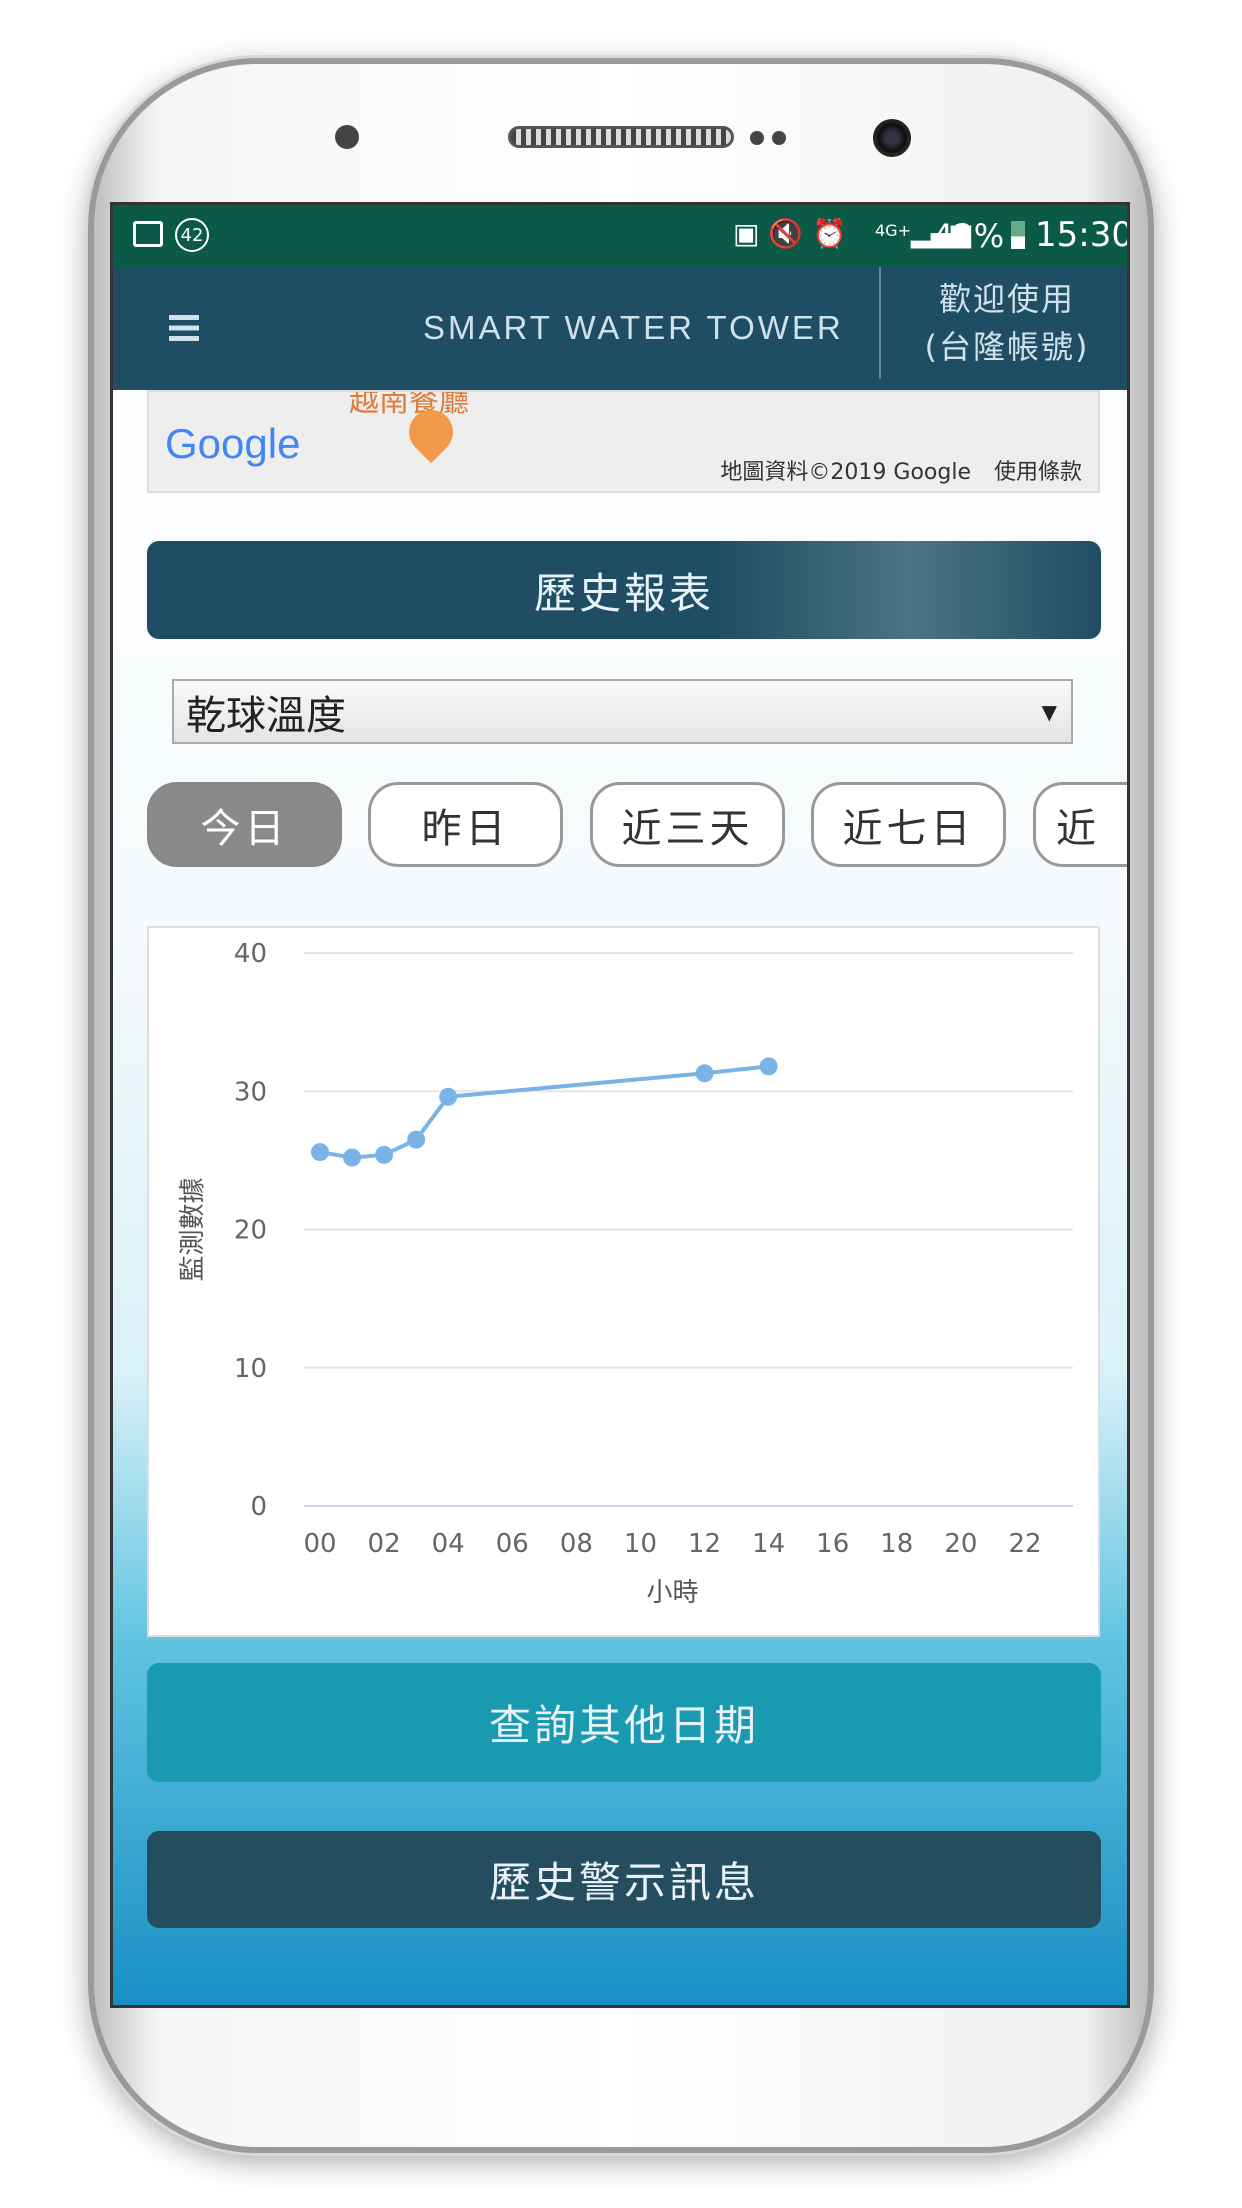  What do you see at coordinates (1080, 824) in the screenshot?
I see `tab-more: 近` at bounding box center [1080, 824].